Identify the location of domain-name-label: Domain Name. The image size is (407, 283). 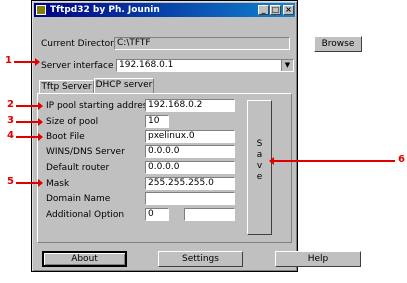
(78, 199).